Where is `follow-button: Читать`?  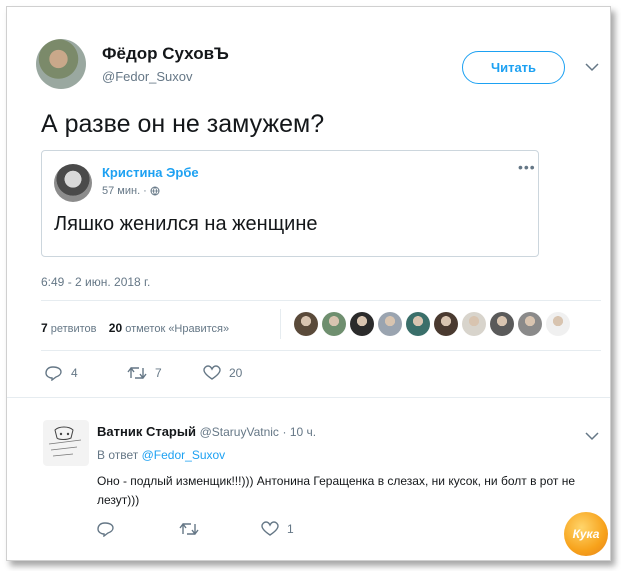 follow-button: Читать is located at coordinates (513, 67).